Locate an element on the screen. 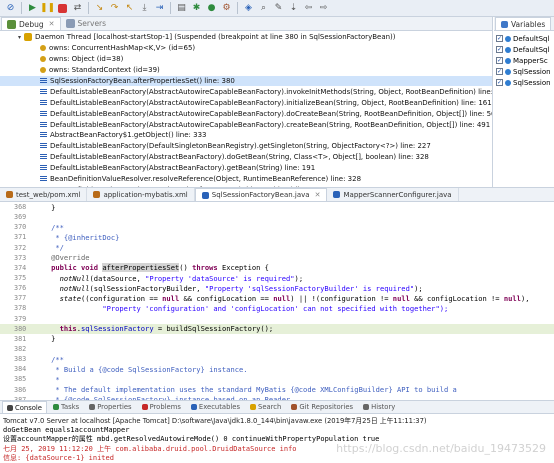 This screenshot has width=554, height=463. line-number: 372 is located at coordinates (20, 247).